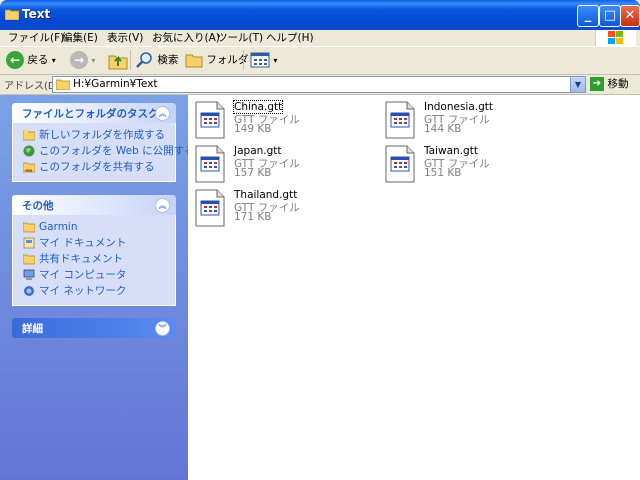 Image resolution: width=640 pixels, height=480 pixels. Describe the element at coordinates (278, 164) in the screenshot. I see `file-tile: Japan.gtt GTT ファイル 157 KB` at that location.